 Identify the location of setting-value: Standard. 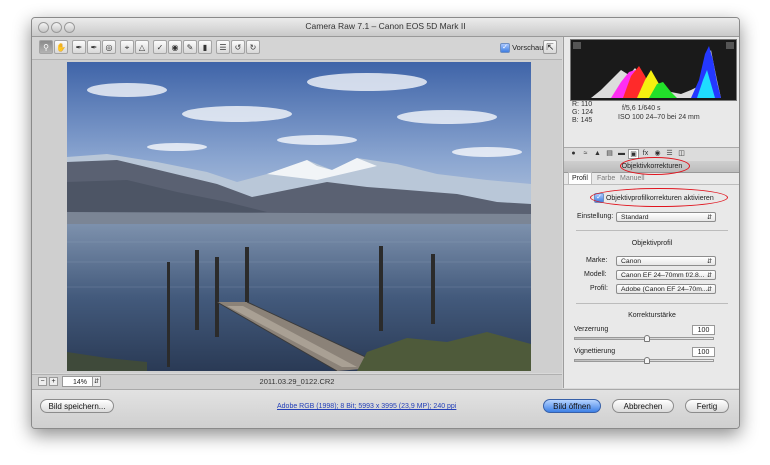
(635, 217).